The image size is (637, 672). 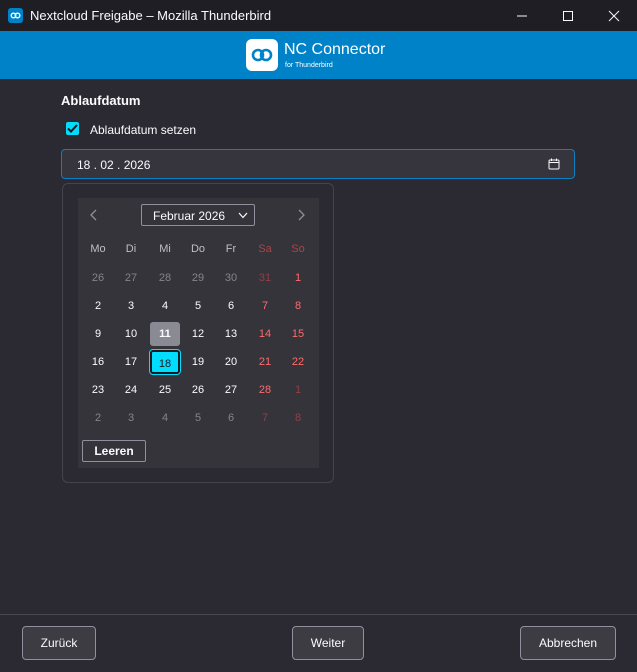 What do you see at coordinates (114, 451) in the screenshot?
I see `clear-date-button: Leeren` at bounding box center [114, 451].